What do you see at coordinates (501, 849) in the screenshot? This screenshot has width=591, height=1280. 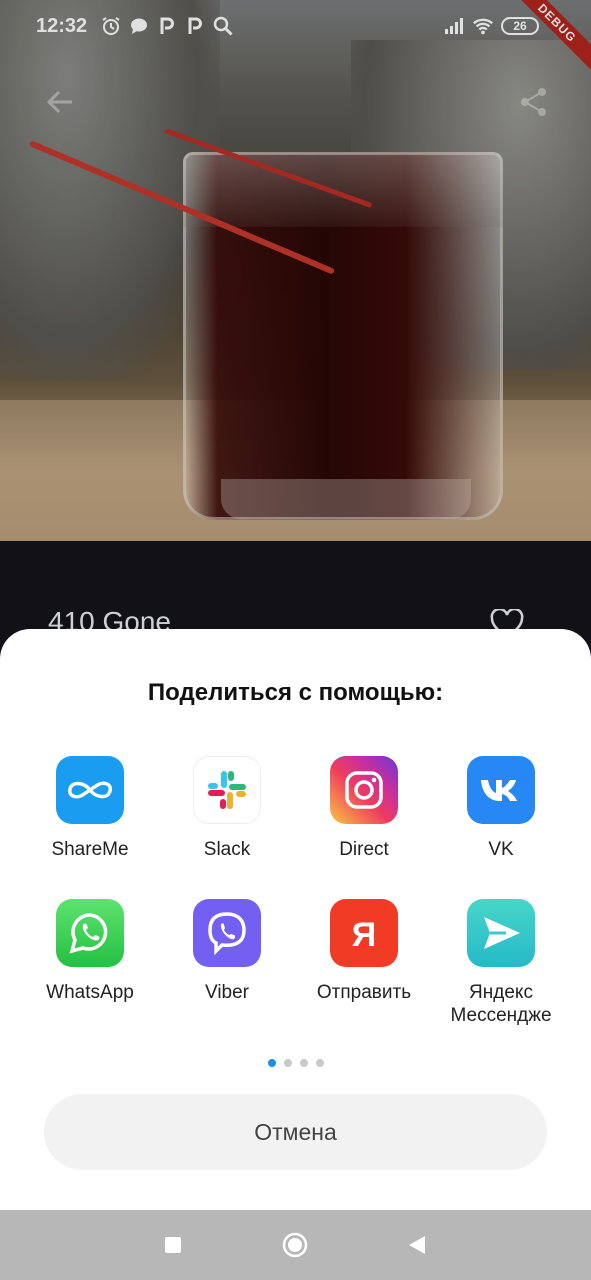 I see `share-target-label: VK` at bounding box center [501, 849].